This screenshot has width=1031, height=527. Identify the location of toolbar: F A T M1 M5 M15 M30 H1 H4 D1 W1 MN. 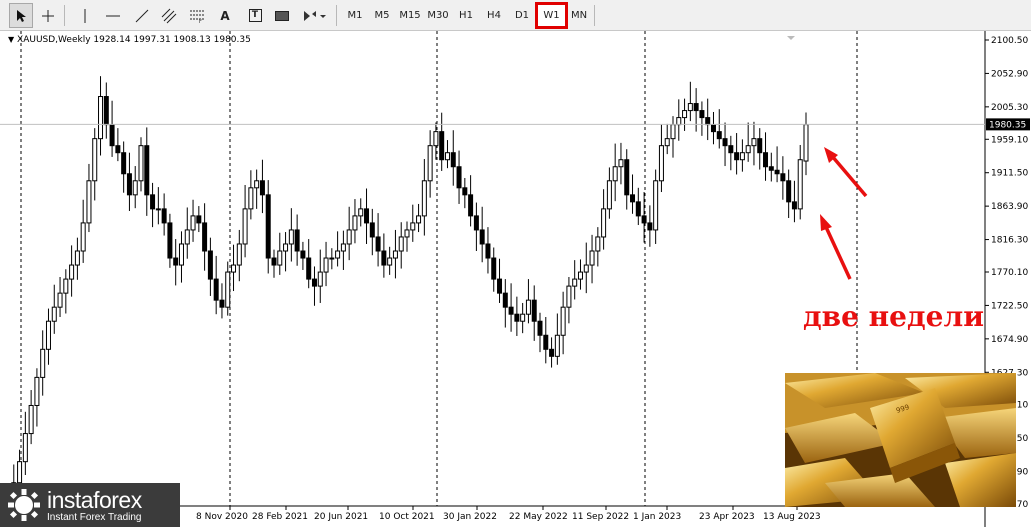
(515, 15).